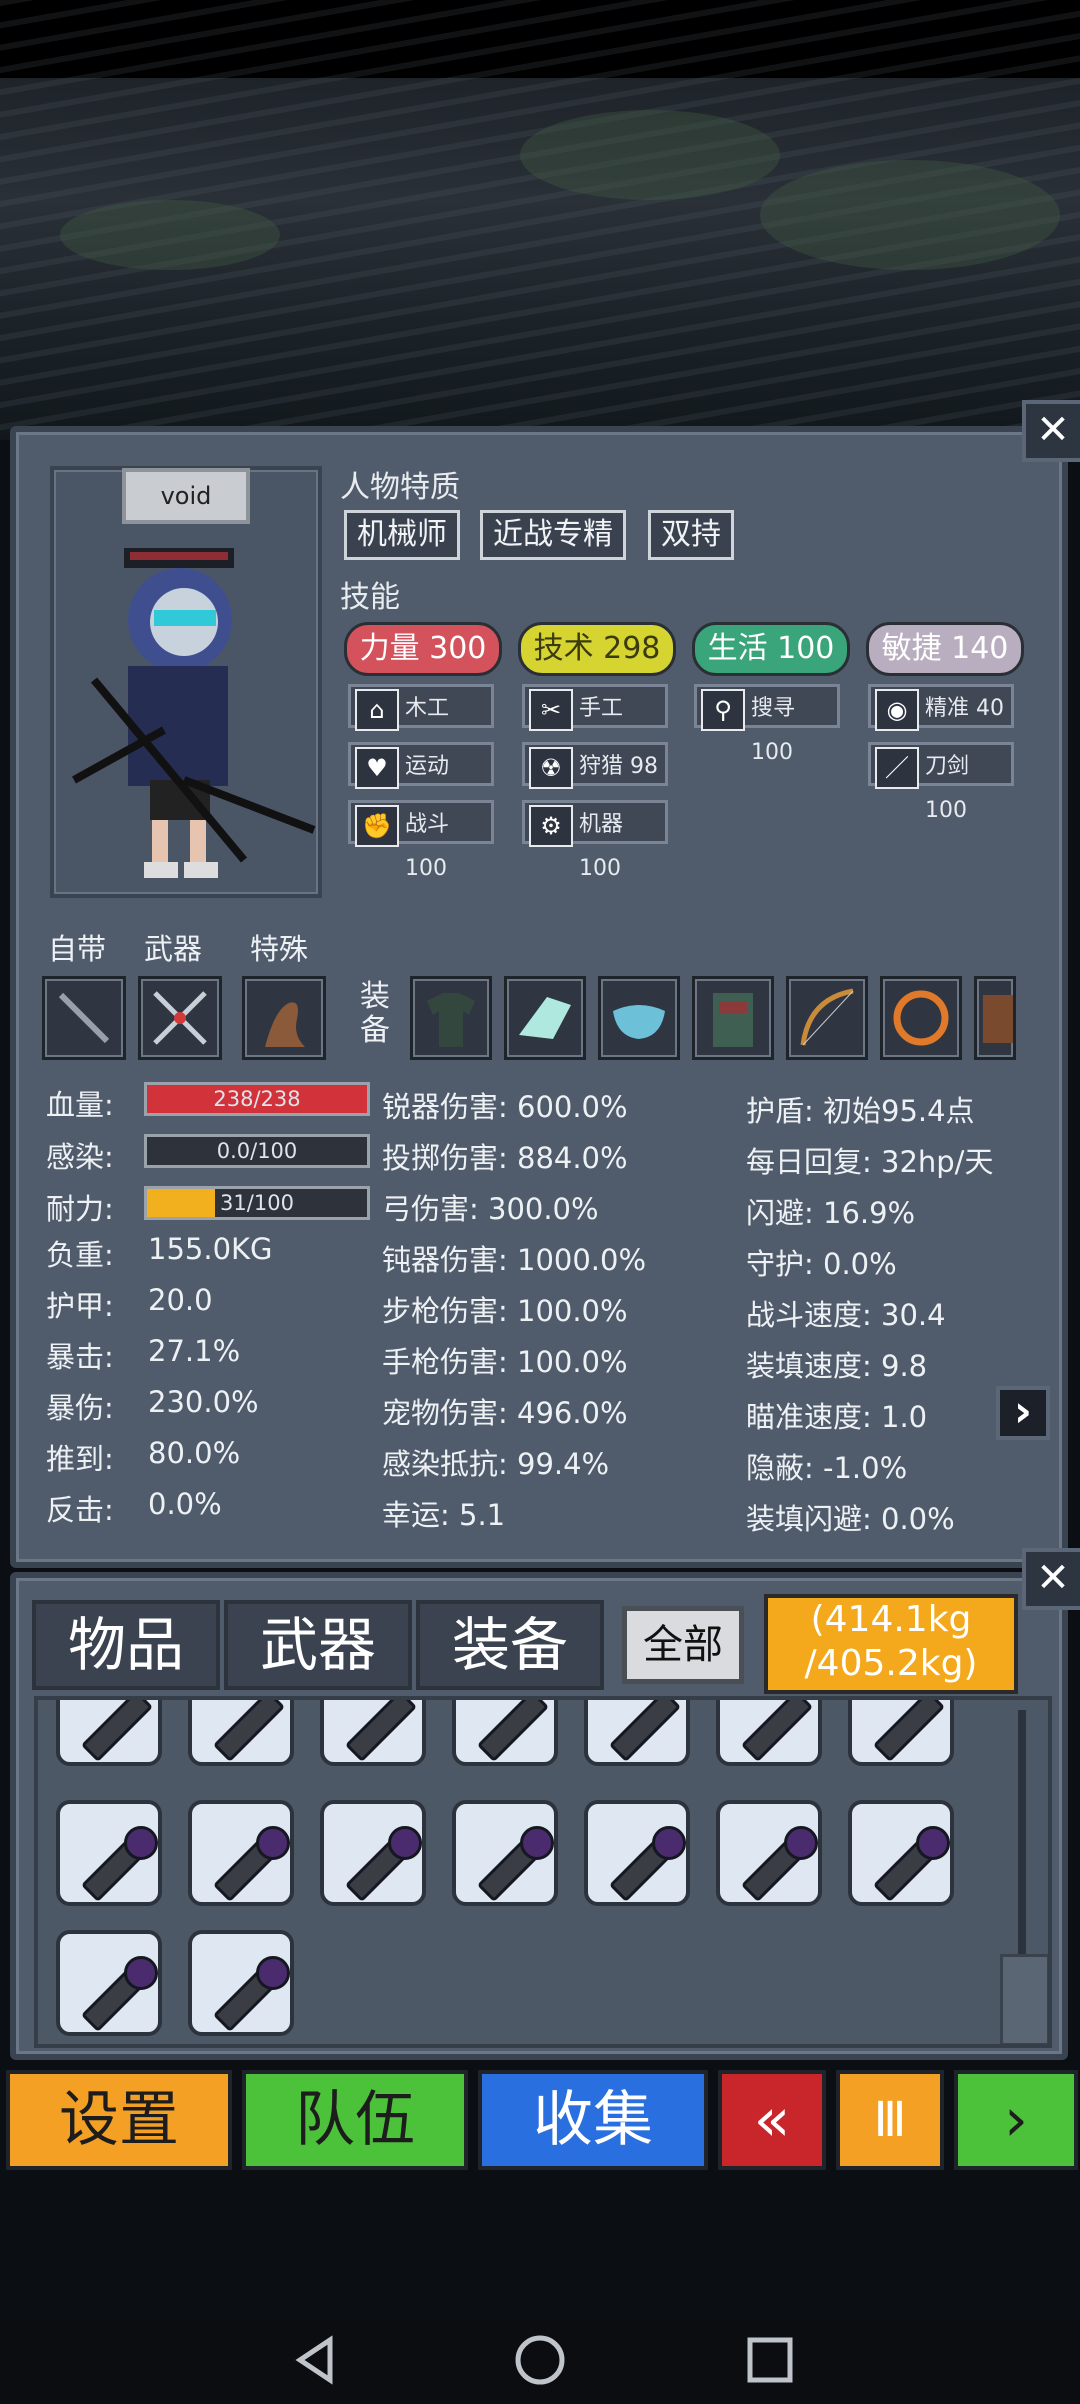 The width and height of the screenshot is (1080, 2404). Describe the element at coordinates (402, 535) in the screenshot. I see `trait-tag: 机械师` at that location.